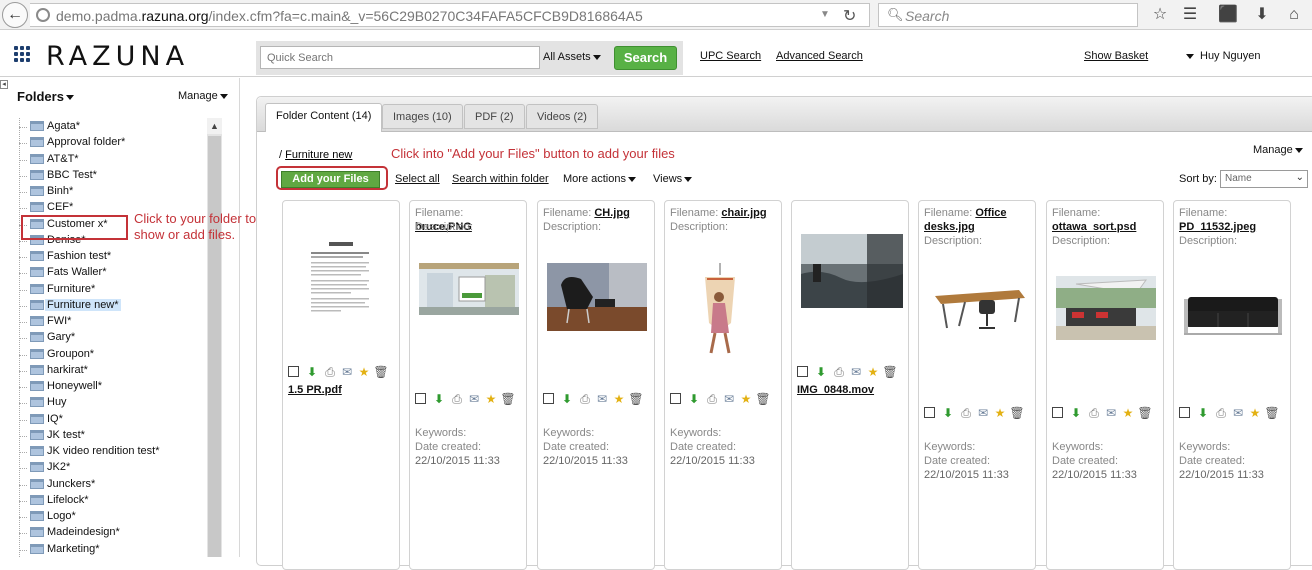  I want to click on tab-videos: Videos (2), so click(562, 116).